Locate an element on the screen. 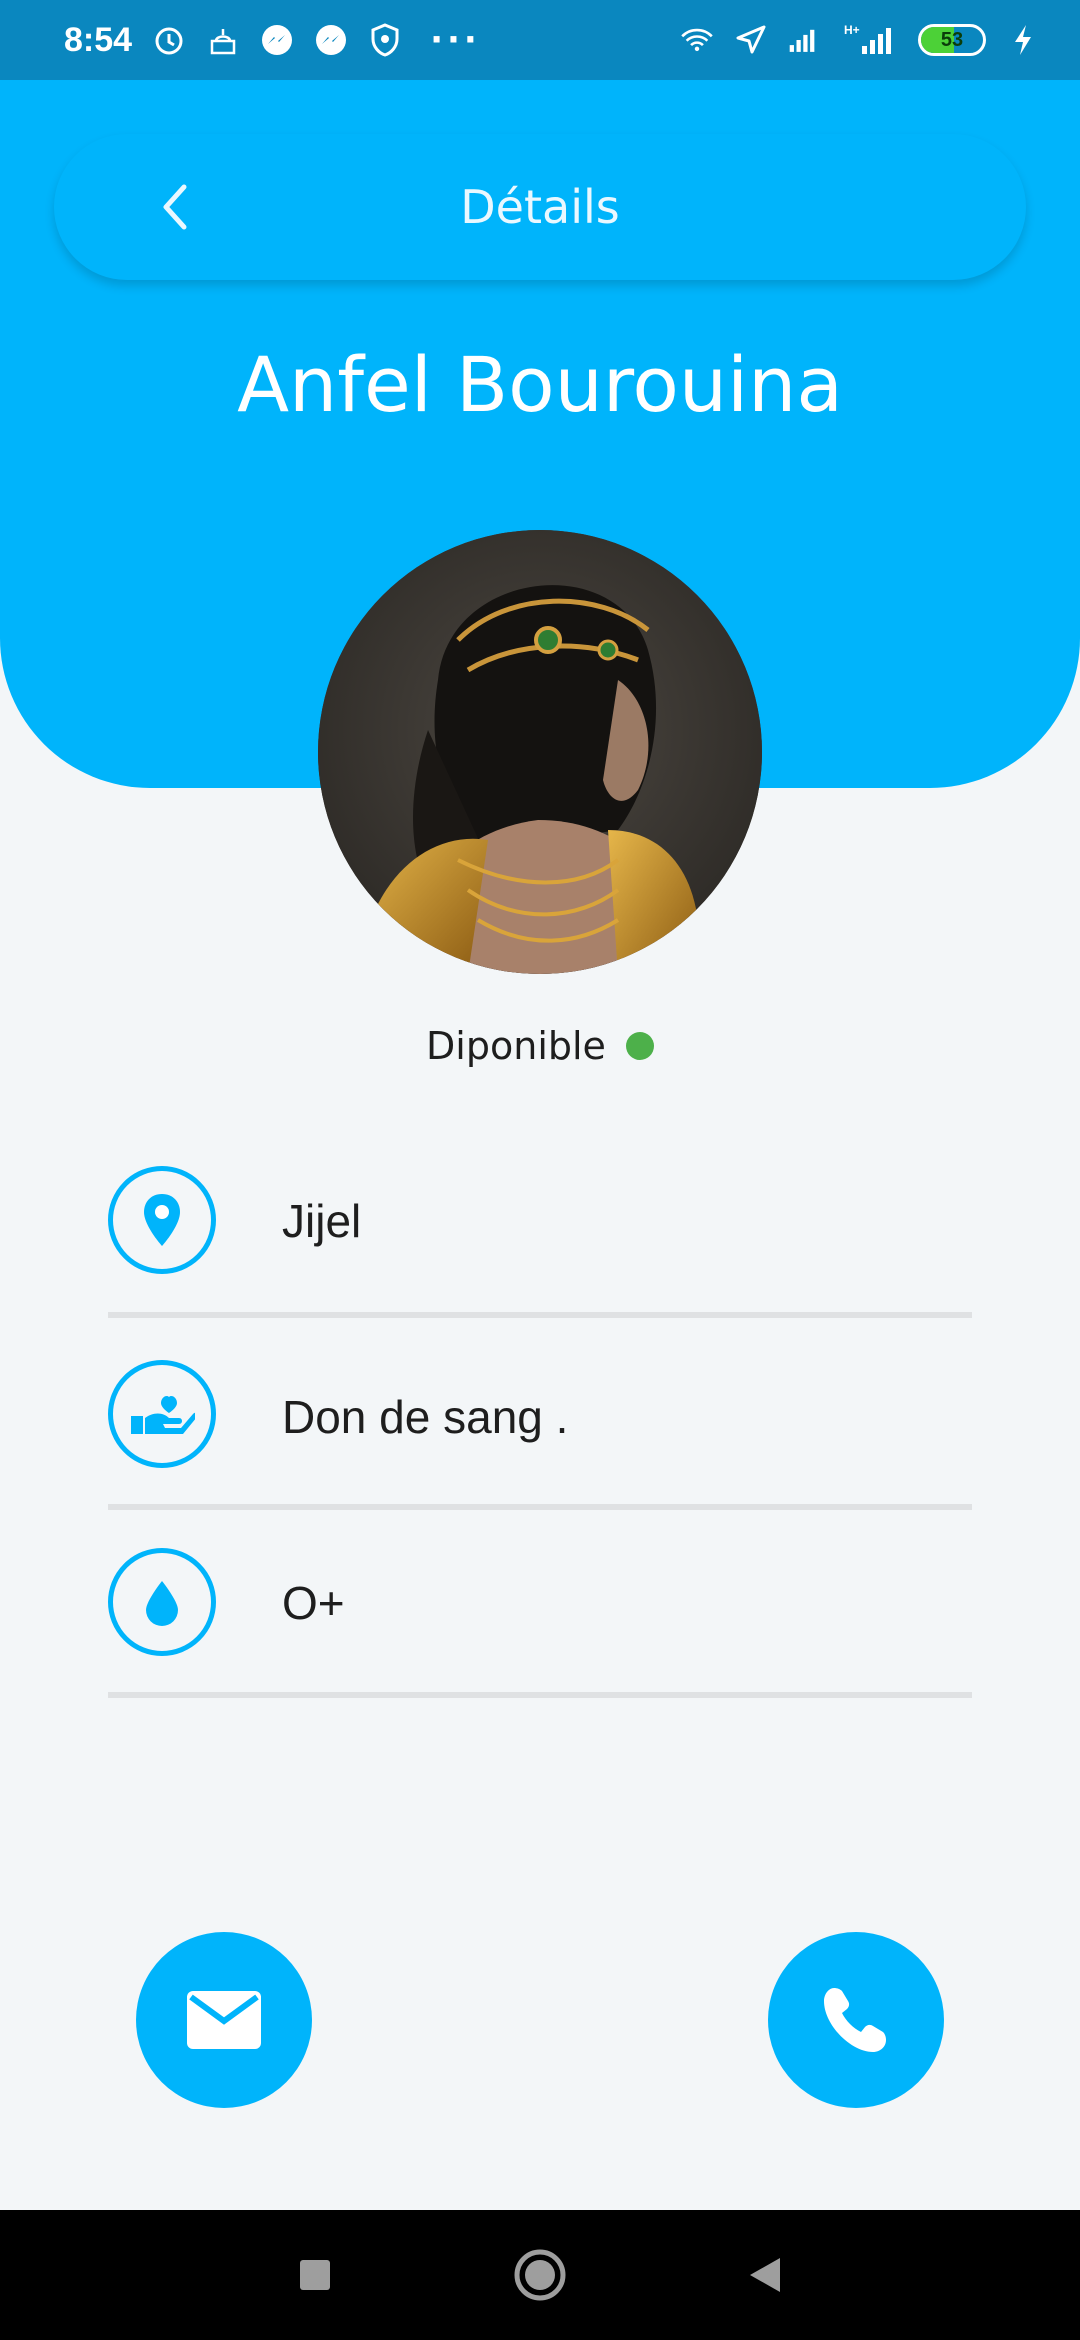  status-bar-right: H+ 53 is located at coordinates (860, 40).